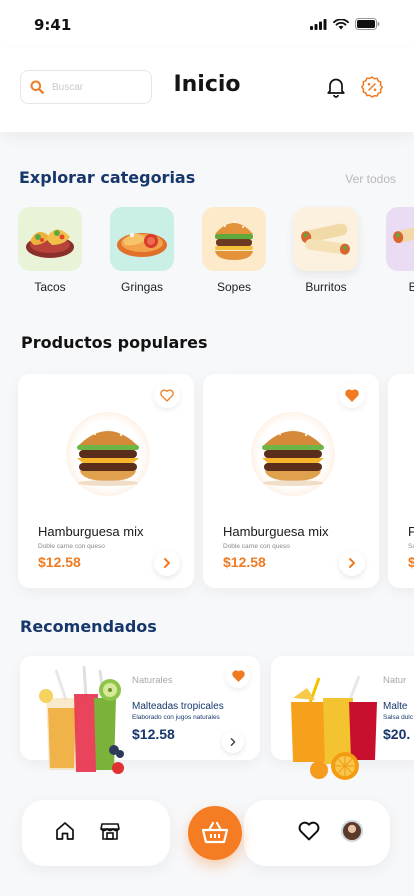 The image size is (414, 896). I want to click on search-box, so click(86, 87).